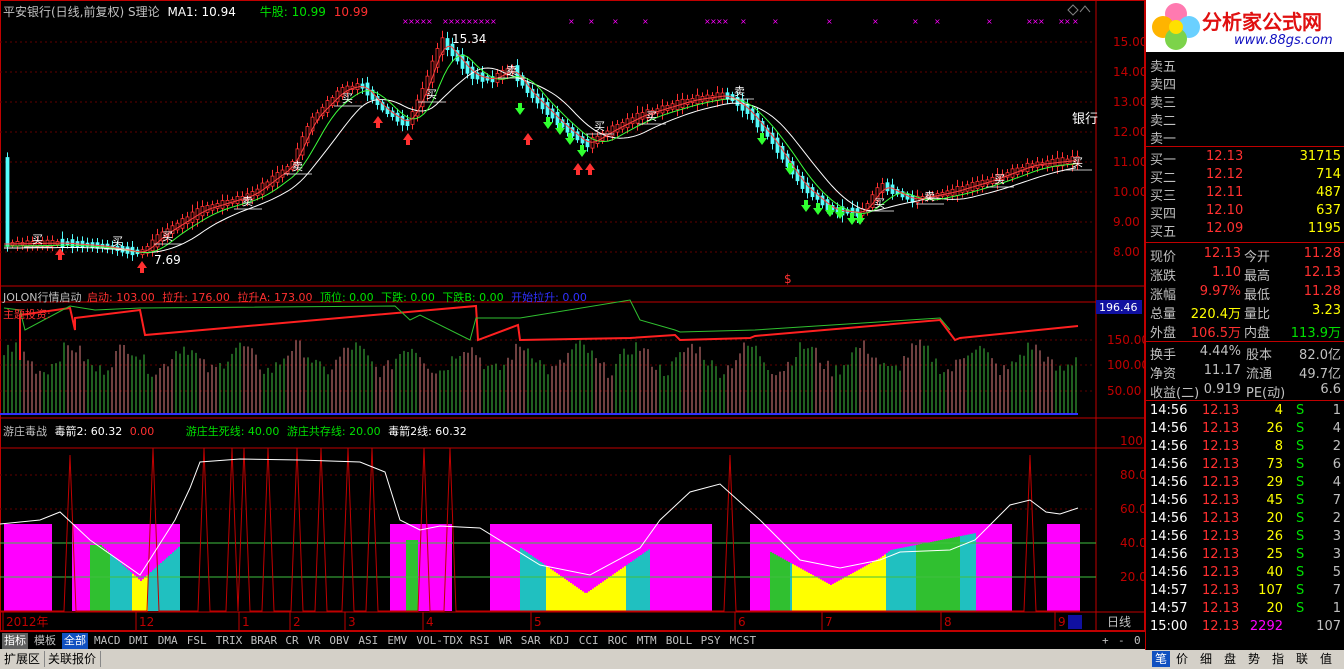  I want to click on tab-指标: 指标, so click(15, 641).